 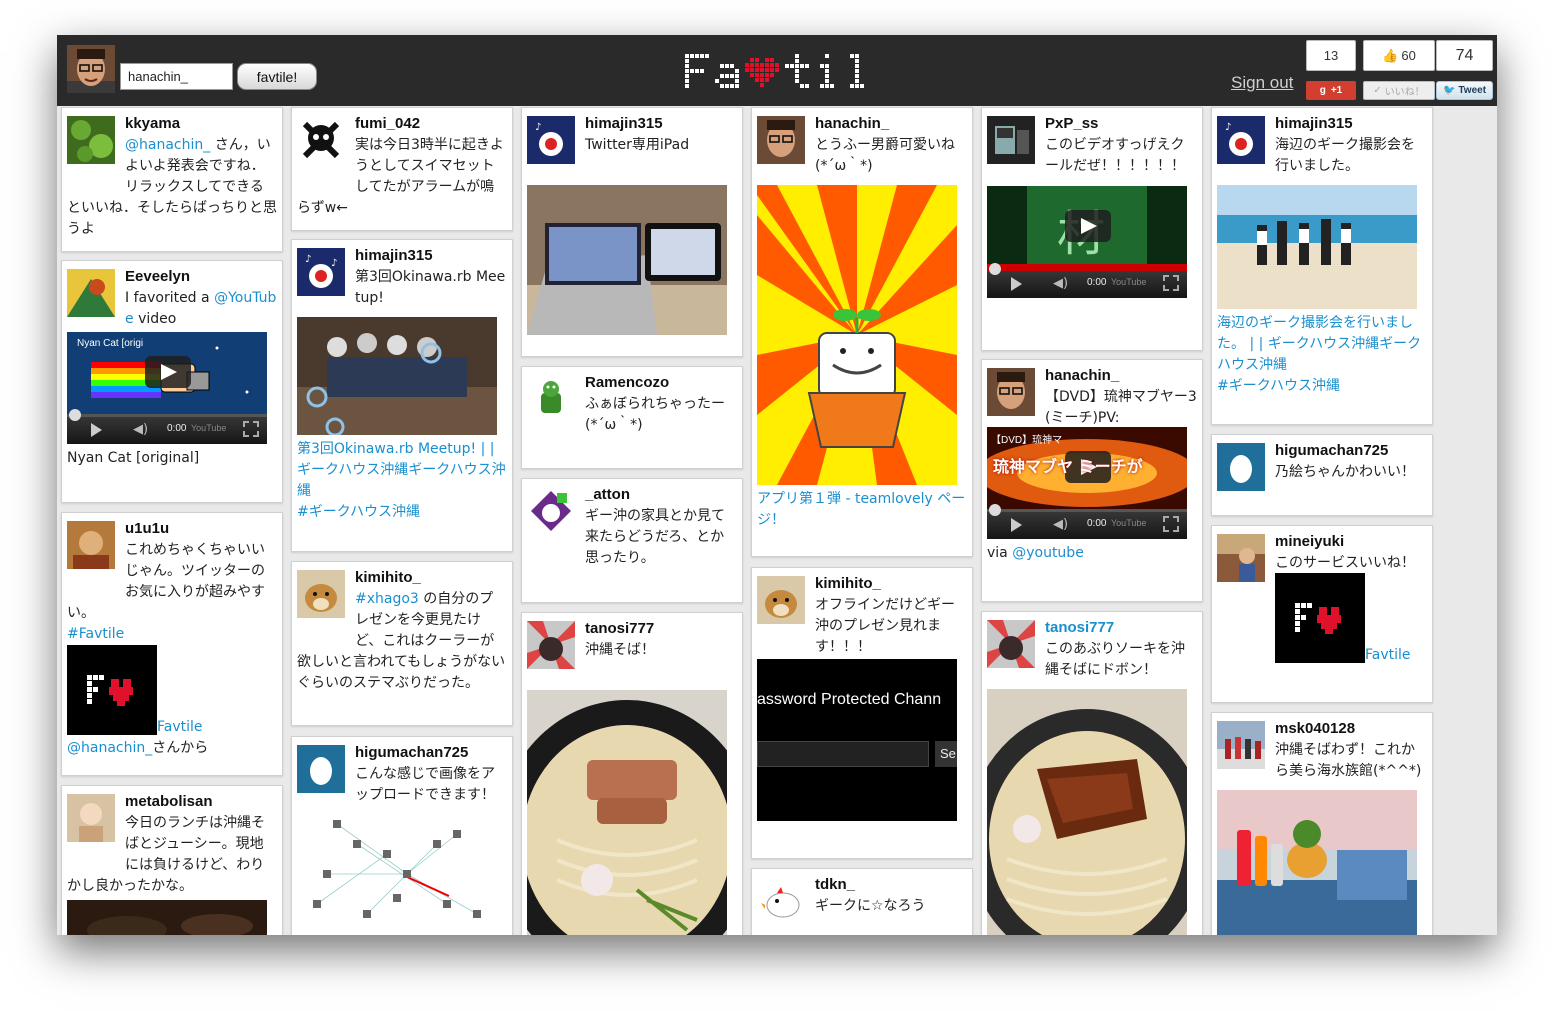 I want to click on youtube-player: Nyan Cat [origi ◀) 0:00 YouTube, so click(x=167, y=388).